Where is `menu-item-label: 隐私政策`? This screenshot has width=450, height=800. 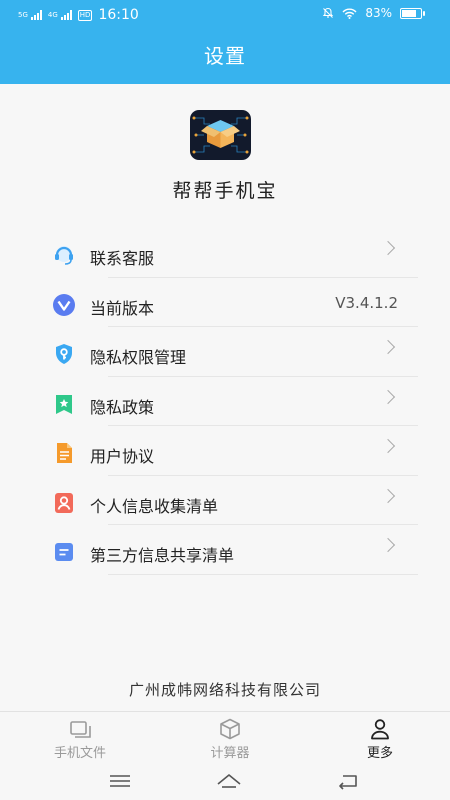 menu-item-label: 隐私政策 is located at coordinates (122, 407).